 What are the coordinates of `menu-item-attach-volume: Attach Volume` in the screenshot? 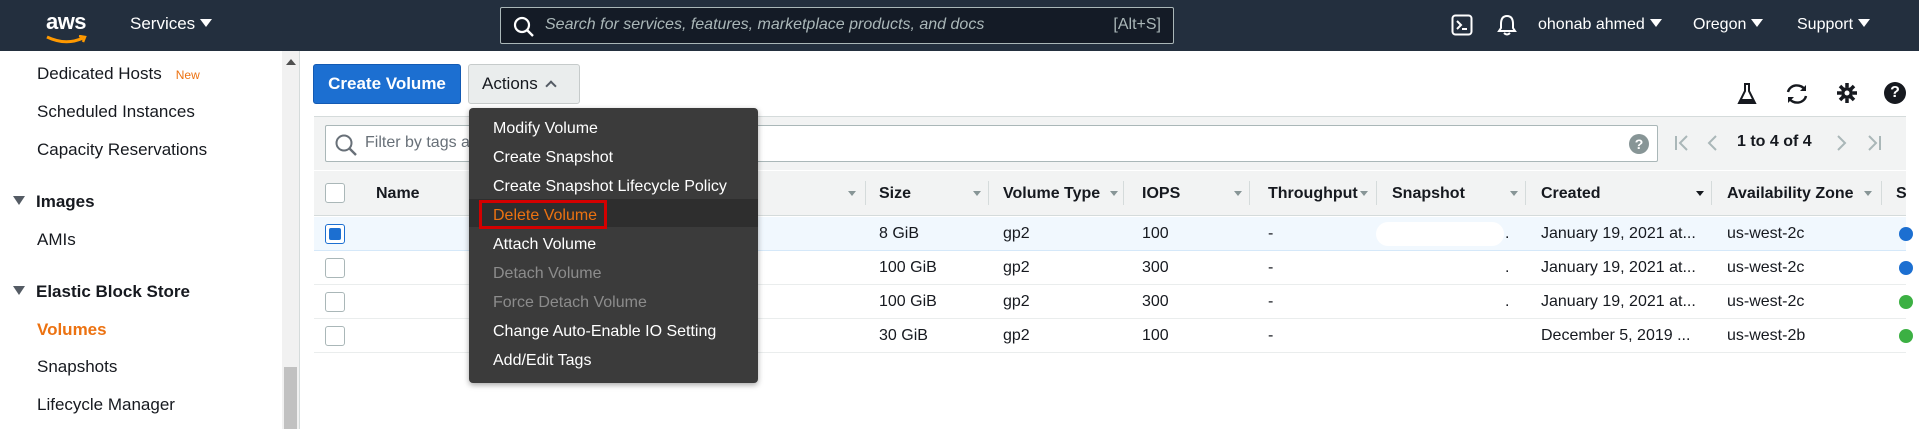 It's located at (544, 245).